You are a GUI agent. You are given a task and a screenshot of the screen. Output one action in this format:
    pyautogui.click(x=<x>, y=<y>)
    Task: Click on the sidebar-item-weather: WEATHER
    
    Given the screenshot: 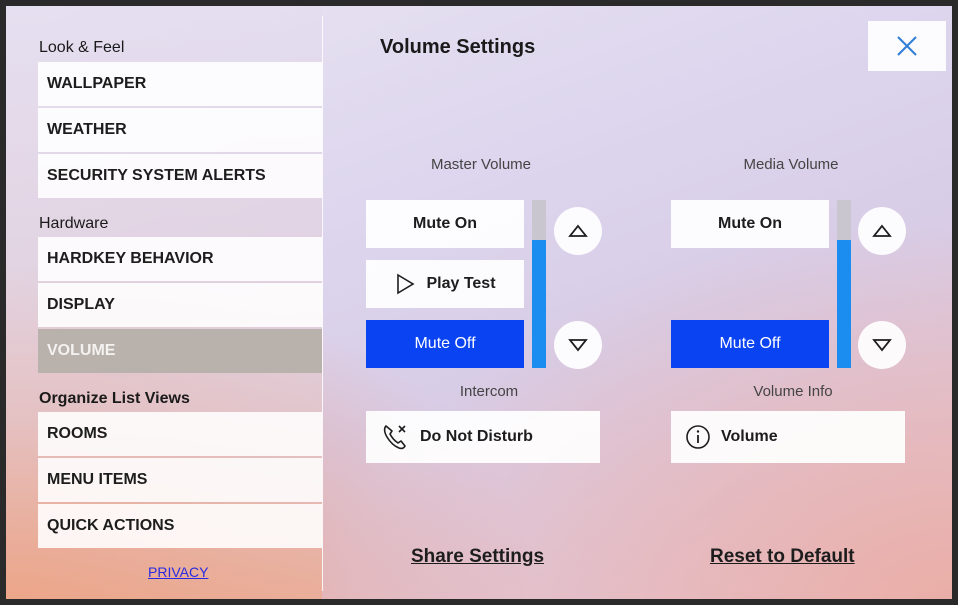 What is the action you would take?
    pyautogui.click(x=180, y=130)
    